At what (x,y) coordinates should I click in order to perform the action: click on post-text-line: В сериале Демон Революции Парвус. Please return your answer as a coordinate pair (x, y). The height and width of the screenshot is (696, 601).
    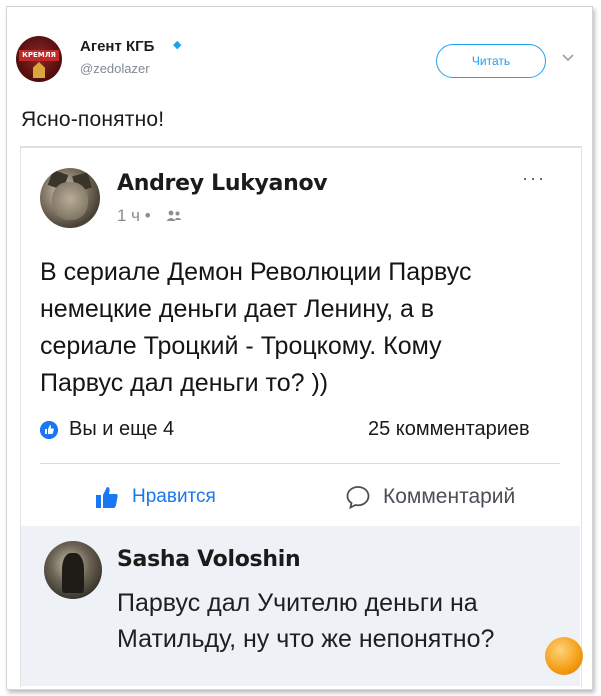
    Looking at the image, I should click on (256, 272).